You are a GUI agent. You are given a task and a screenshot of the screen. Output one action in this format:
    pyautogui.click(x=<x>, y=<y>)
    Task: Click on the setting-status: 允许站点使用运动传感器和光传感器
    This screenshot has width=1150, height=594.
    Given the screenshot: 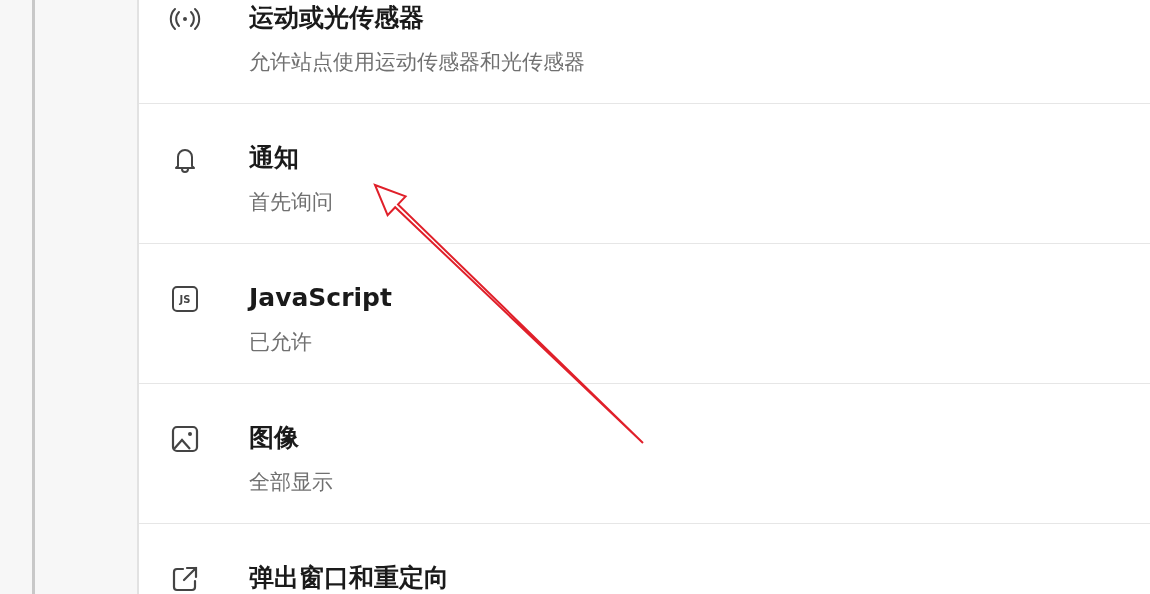 What is the action you would take?
    pyautogui.click(x=417, y=62)
    